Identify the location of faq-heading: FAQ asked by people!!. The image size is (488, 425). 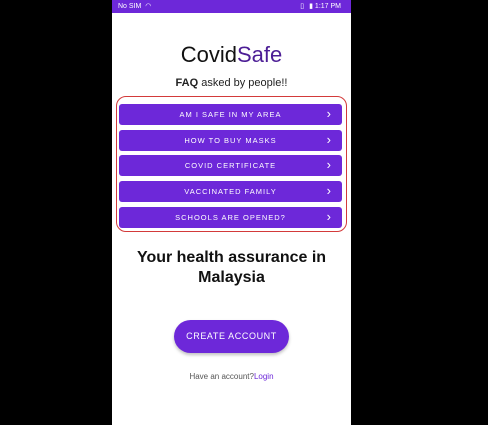
(231, 83).